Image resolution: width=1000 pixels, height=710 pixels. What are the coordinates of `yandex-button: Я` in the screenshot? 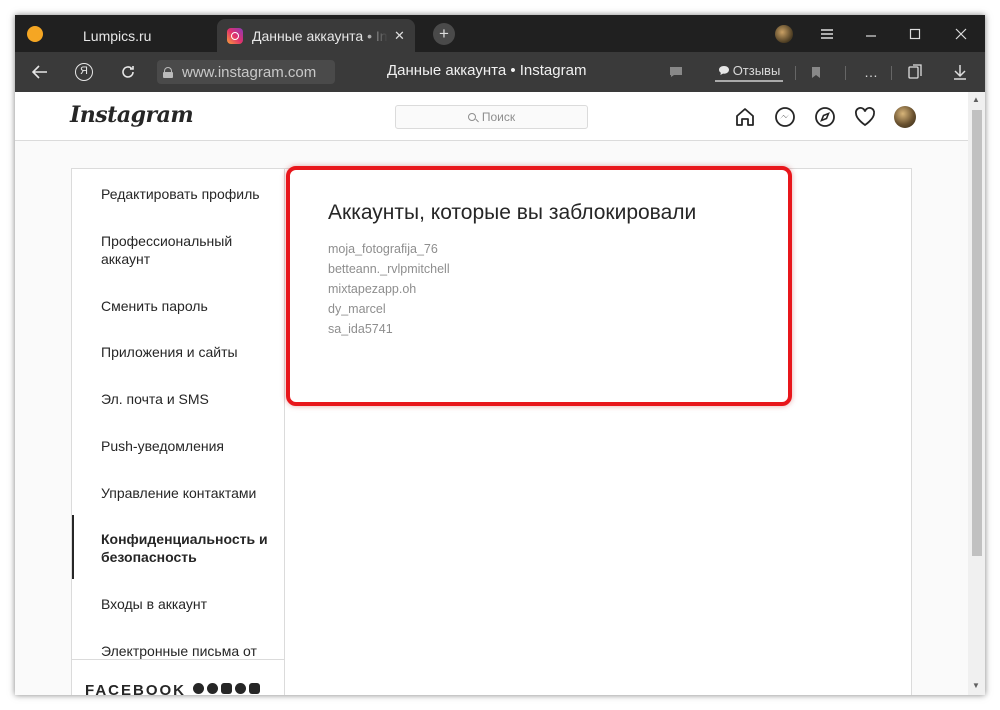 It's located at (84, 72).